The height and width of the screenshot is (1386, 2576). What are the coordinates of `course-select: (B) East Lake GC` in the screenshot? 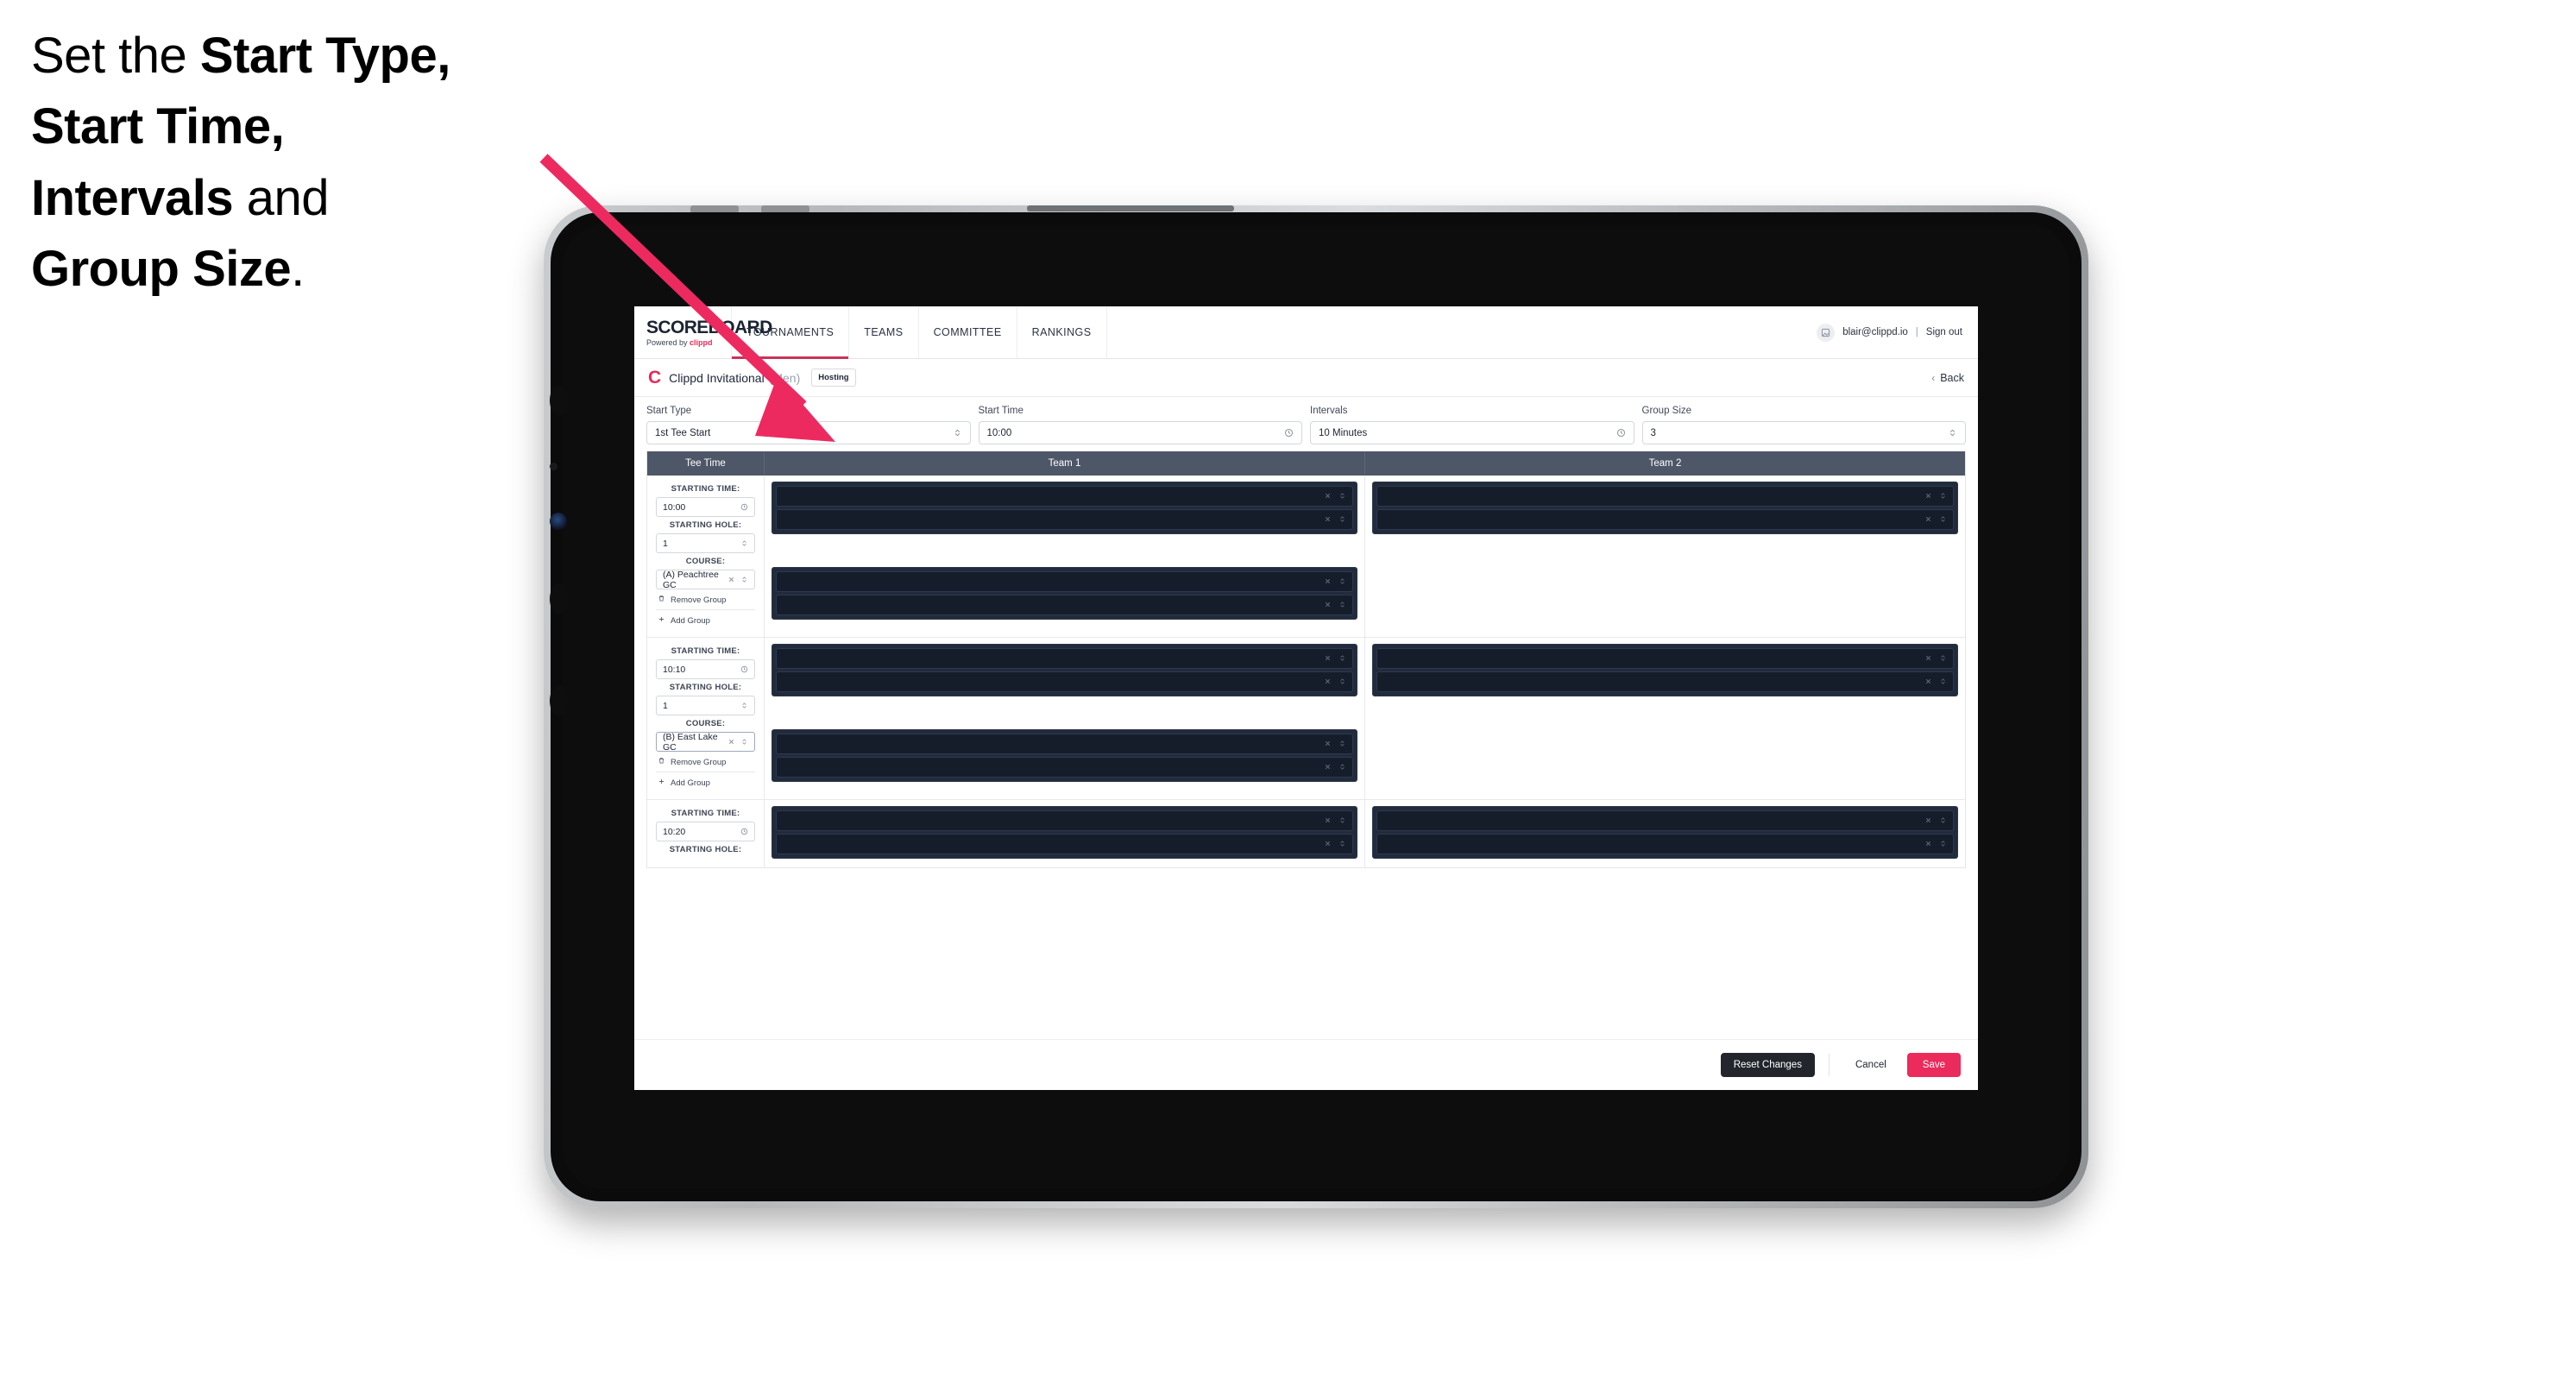 It's located at (705, 742).